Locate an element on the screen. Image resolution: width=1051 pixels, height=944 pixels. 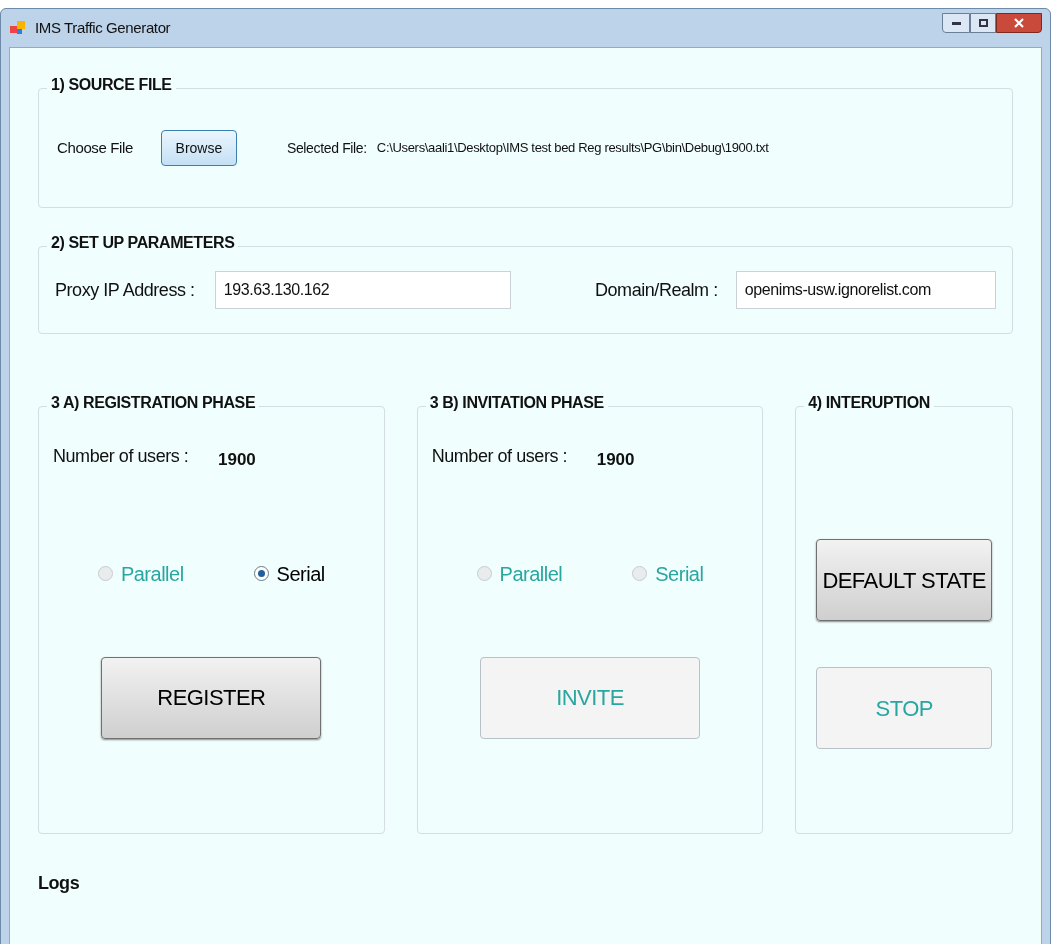
field-label: Domain/Realm : is located at coordinates (656, 290).